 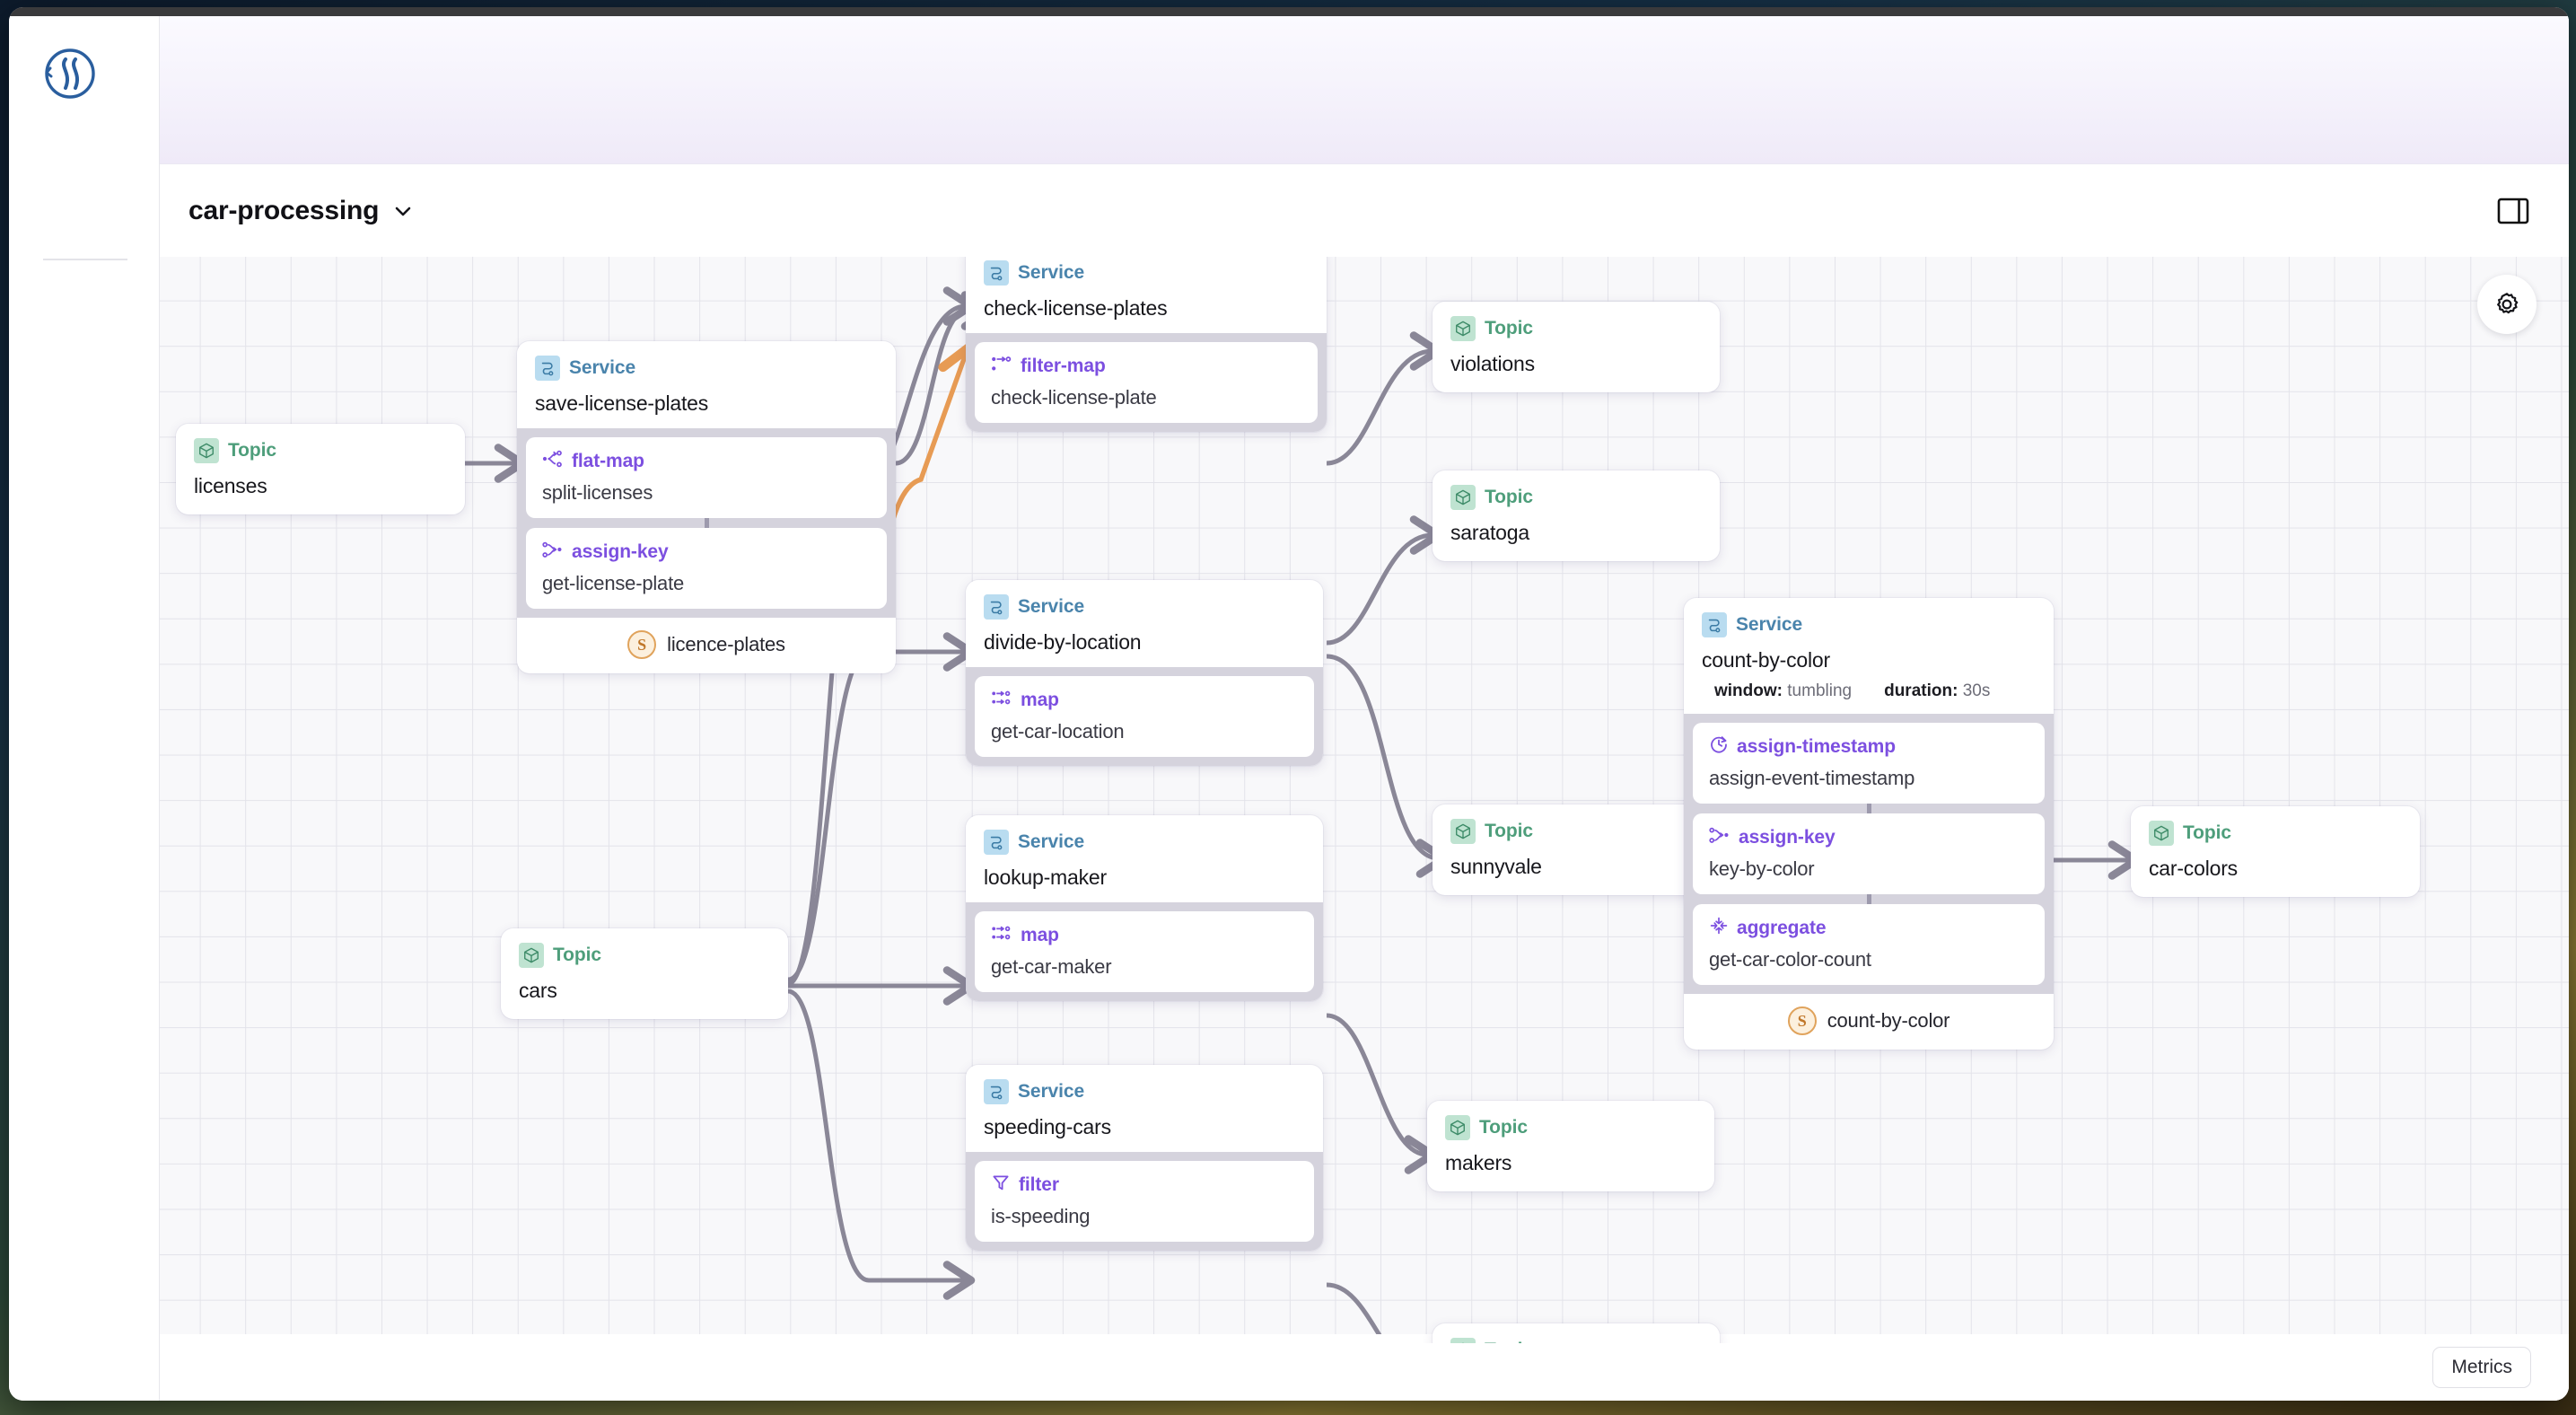 What do you see at coordinates (1364, 210) in the screenshot?
I see `page-header: car-processing` at bounding box center [1364, 210].